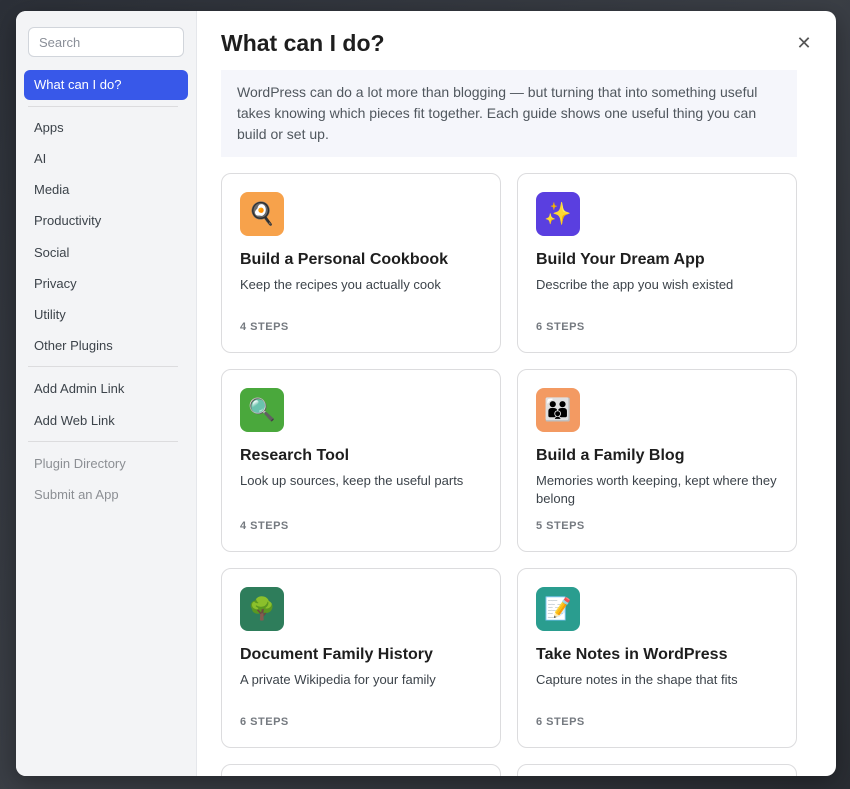 The width and height of the screenshot is (850, 789). What do you see at coordinates (338, 679) in the screenshot?
I see `guide-description: A private Wikipedia for your family` at bounding box center [338, 679].